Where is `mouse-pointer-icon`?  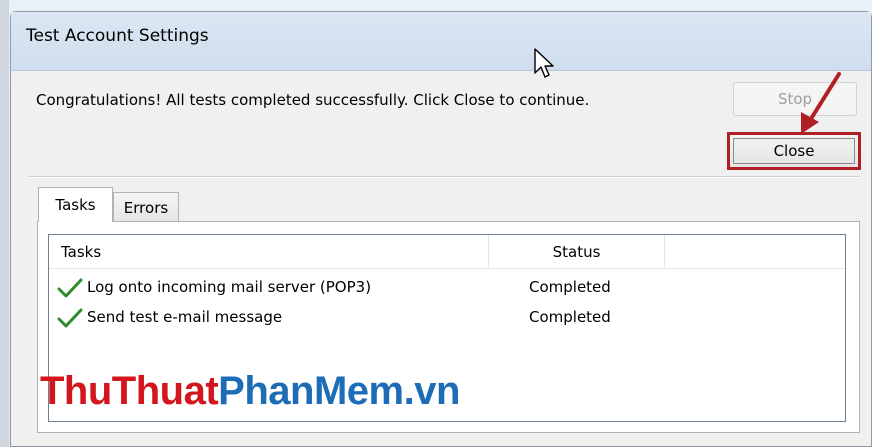
mouse-pointer-icon is located at coordinates (544, 63).